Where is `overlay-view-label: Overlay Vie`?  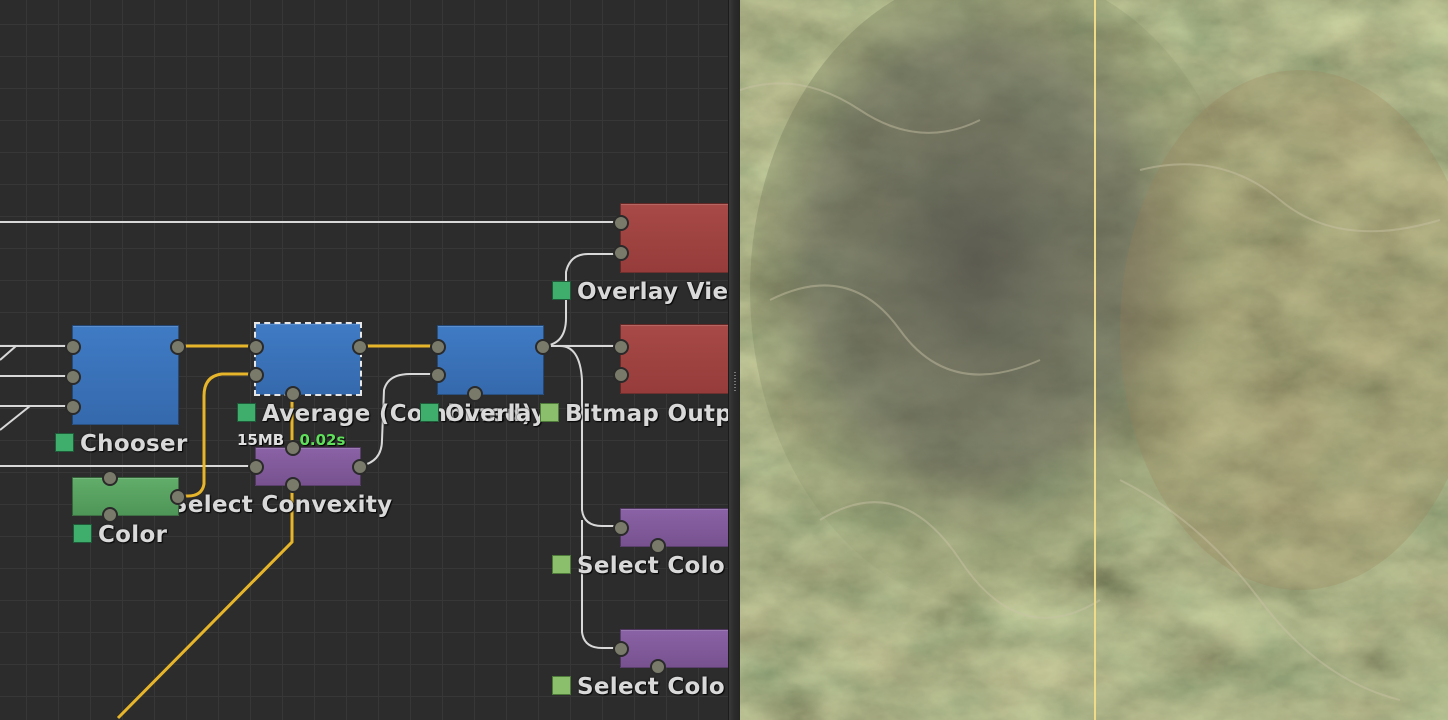 overlay-view-label: Overlay Vie is located at coordinates (640, 292).